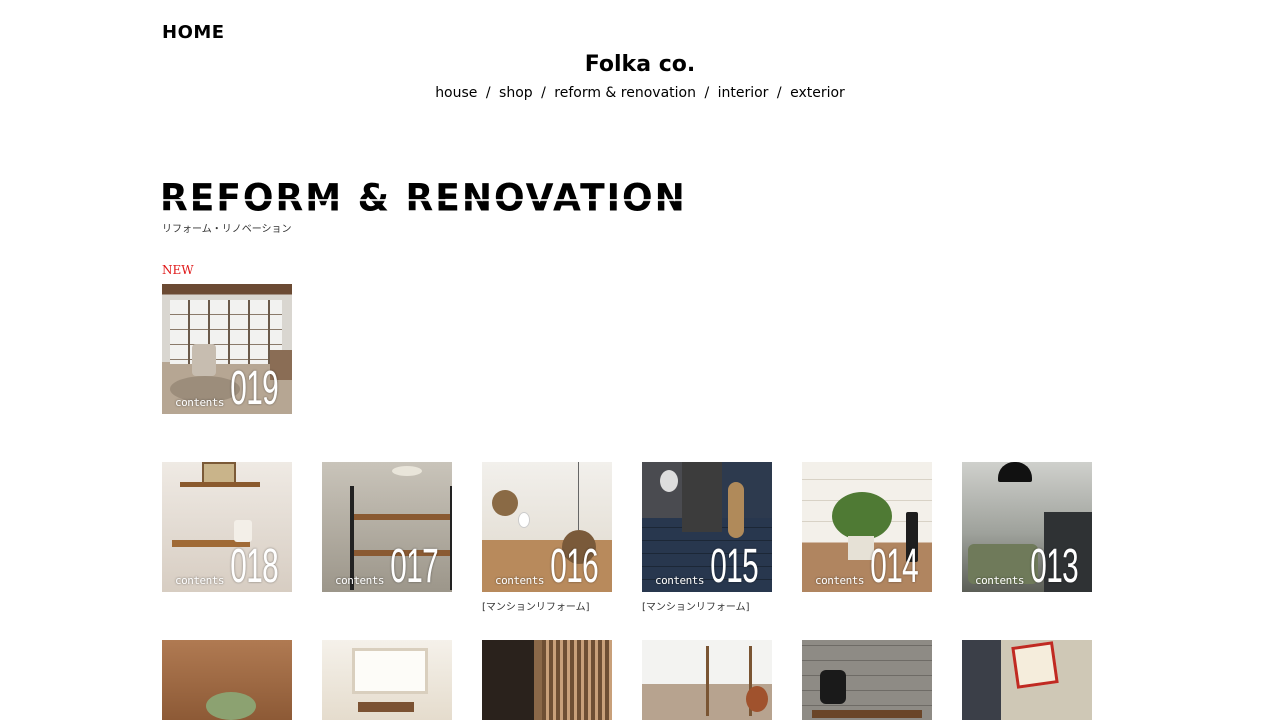  What do you see at coordinates (625, 93) in the screenshot?
I see `nav-item-reform-renovation: reform & renovation` at bounding box center [625, 93].